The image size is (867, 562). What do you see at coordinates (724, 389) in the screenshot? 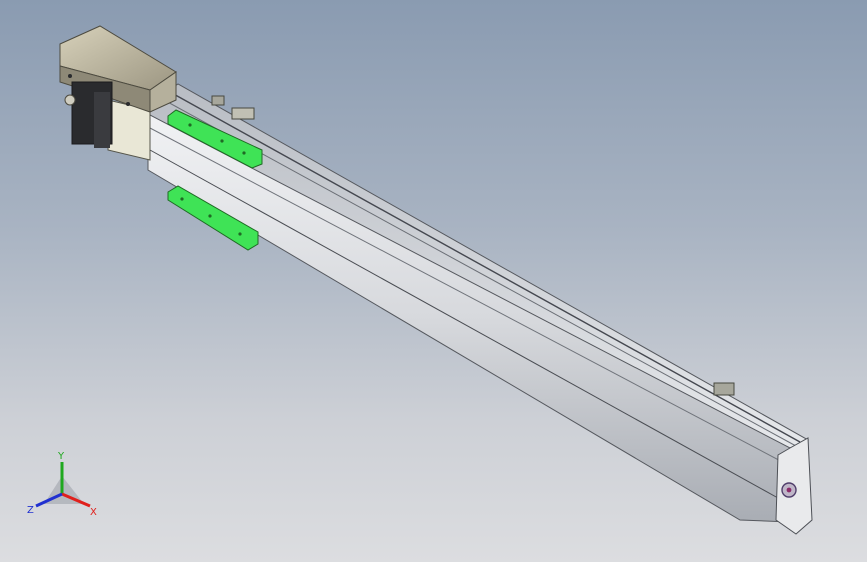
I see `limit-sensor-far` at bounding box center [724, 389].